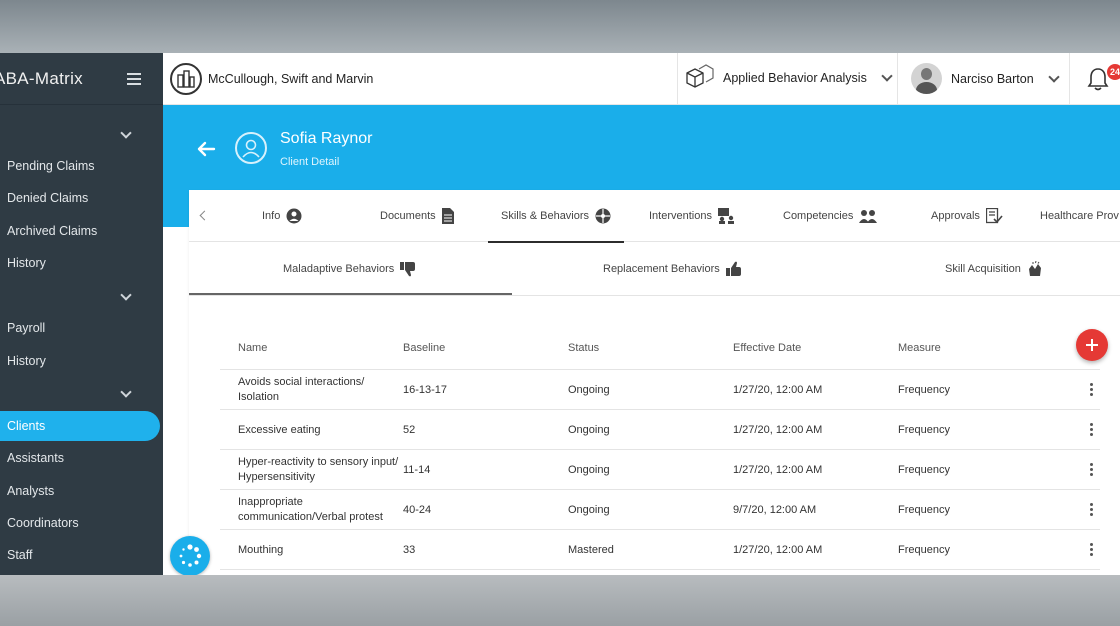  I want to click on backdrop-top, so click(560, 26).